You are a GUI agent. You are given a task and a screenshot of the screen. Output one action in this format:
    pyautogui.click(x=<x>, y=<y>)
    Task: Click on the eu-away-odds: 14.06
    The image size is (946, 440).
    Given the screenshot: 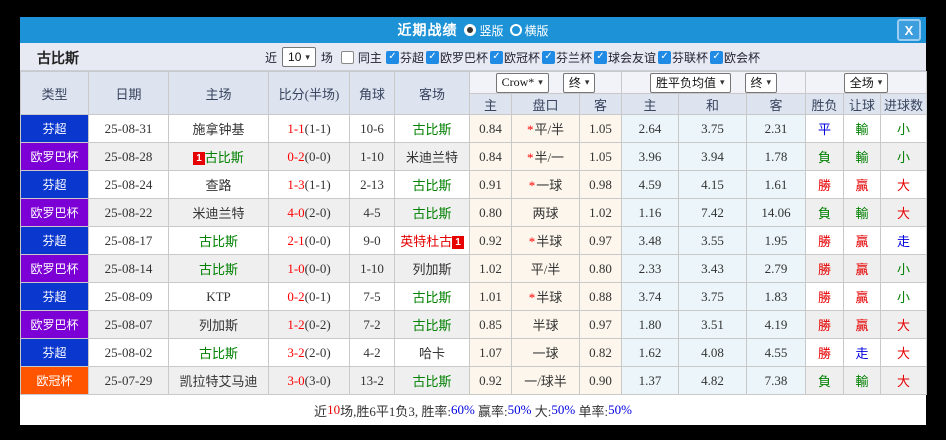 What is the action you would take?
    pyautogui.click(x=776, y=212)
    